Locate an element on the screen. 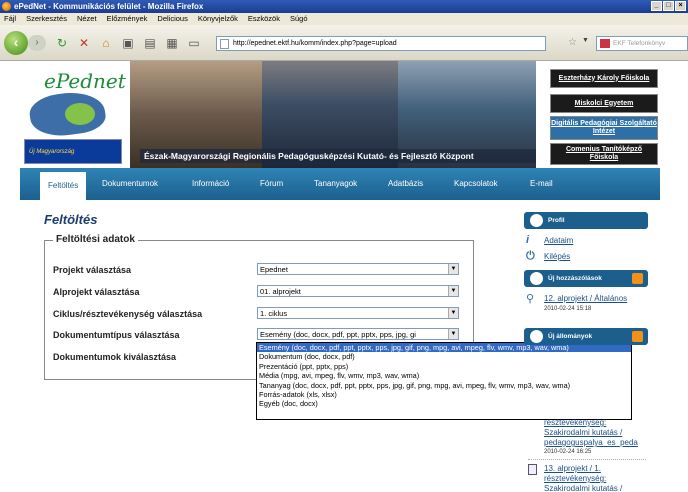  page-icon is located at coordinates (224, 44).